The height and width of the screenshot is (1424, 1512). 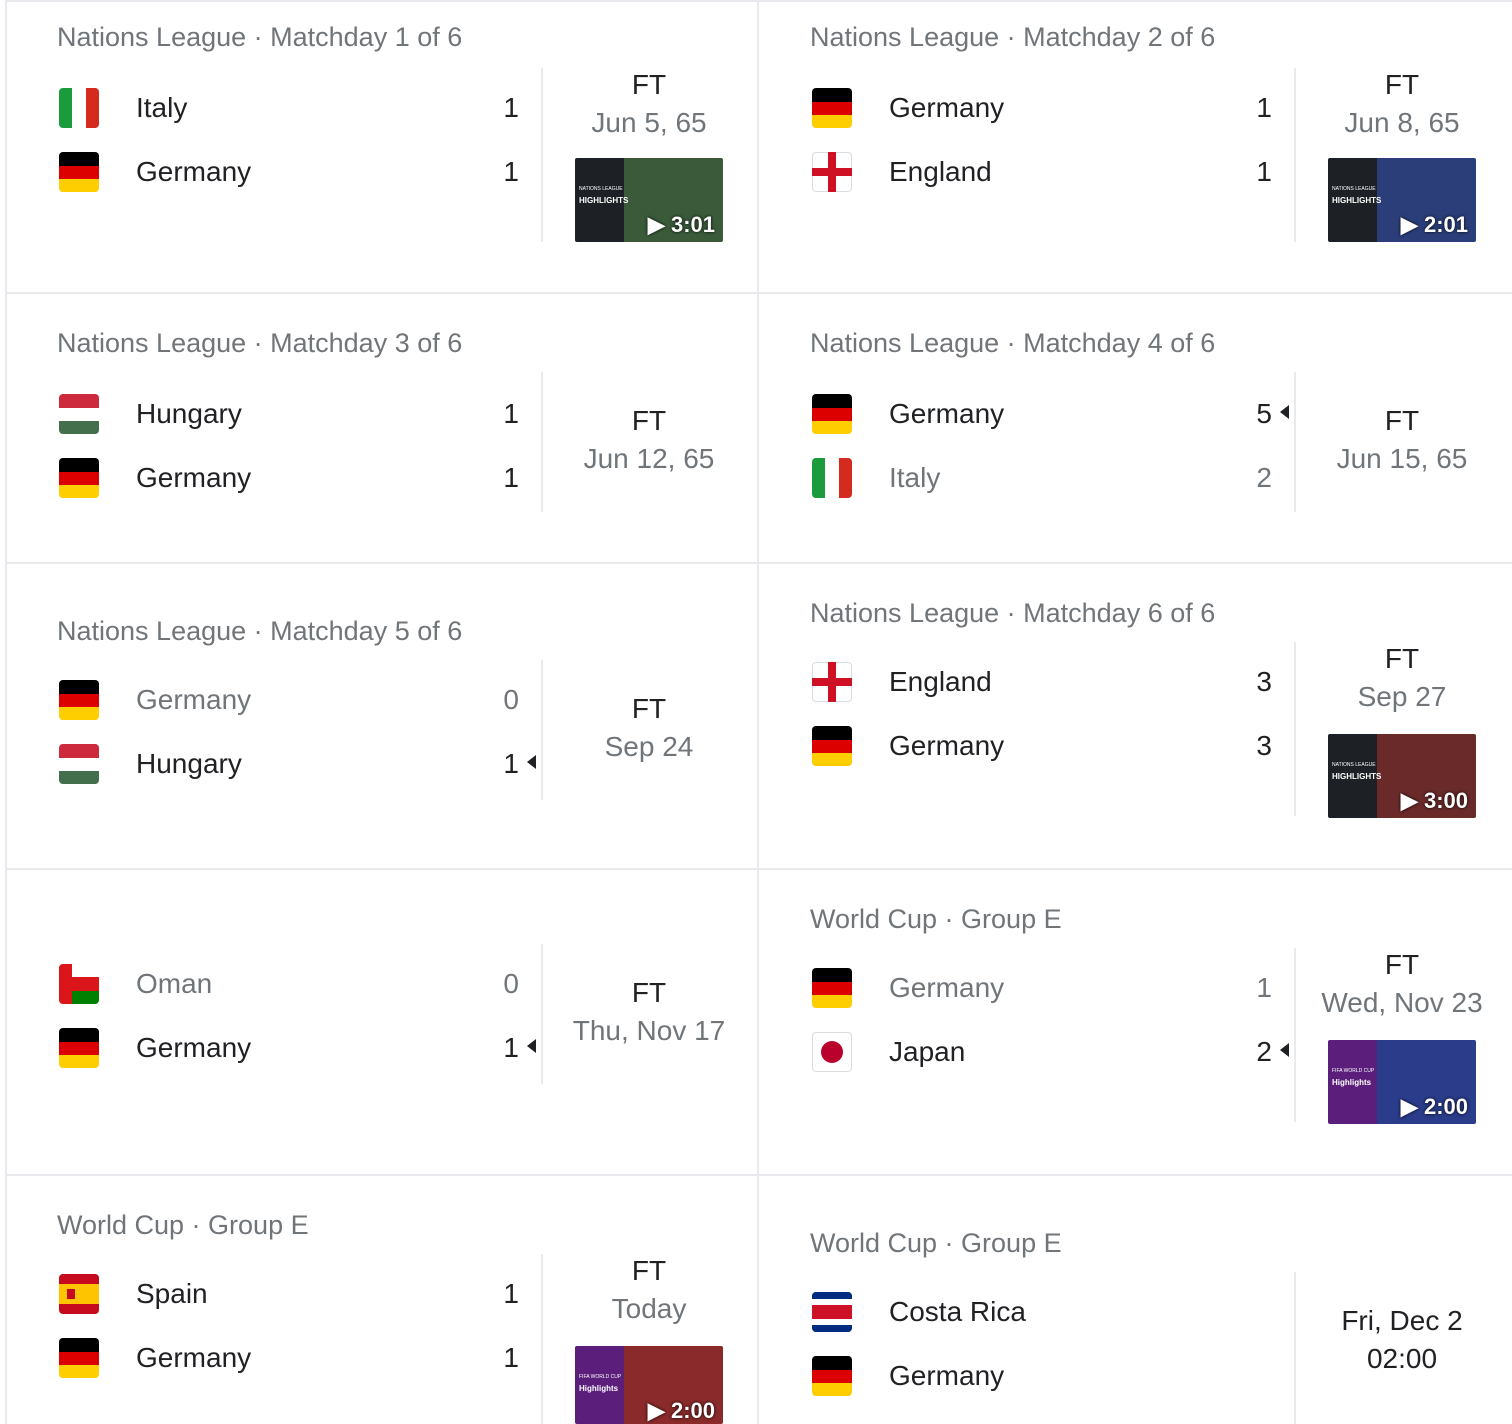 I want to click on competition-header: Nations League · Matchday 2 of 6, so click(x=1013, y=37).